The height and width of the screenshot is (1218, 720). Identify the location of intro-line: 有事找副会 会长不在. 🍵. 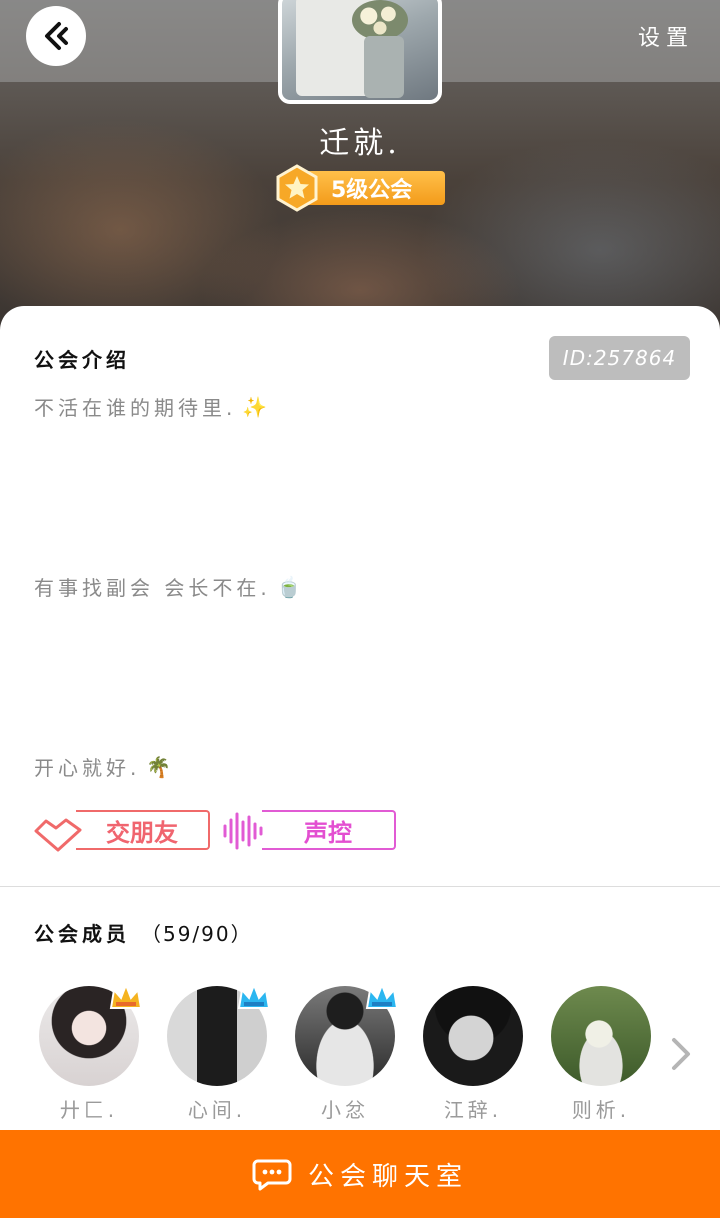
(170, 586).